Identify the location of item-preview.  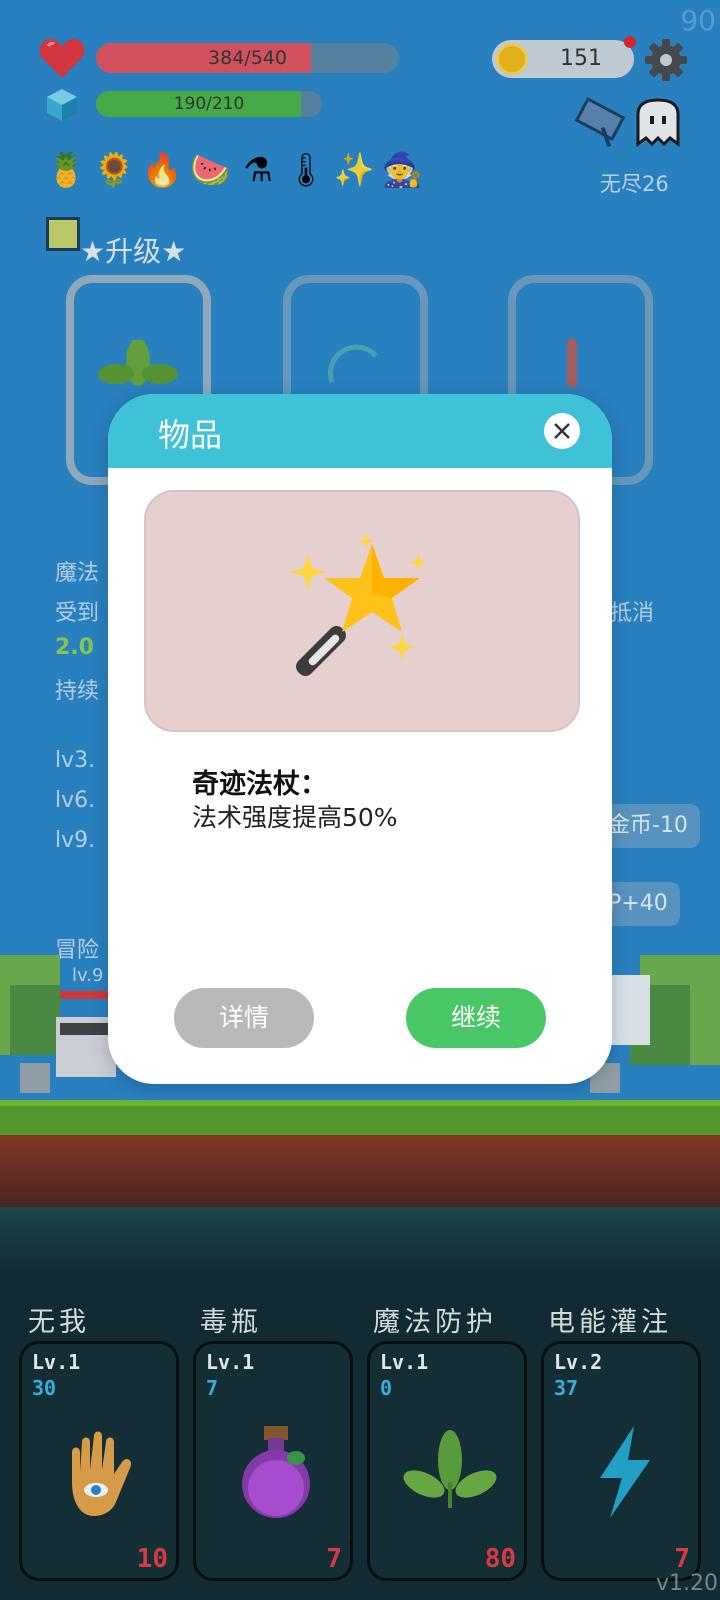
(362, 611).